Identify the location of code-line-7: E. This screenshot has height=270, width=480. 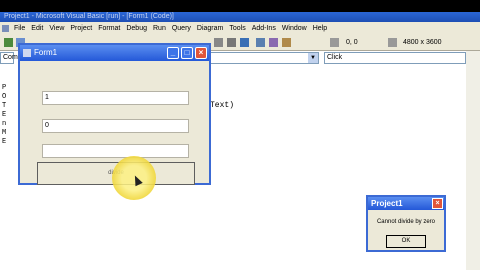
(4, 142).